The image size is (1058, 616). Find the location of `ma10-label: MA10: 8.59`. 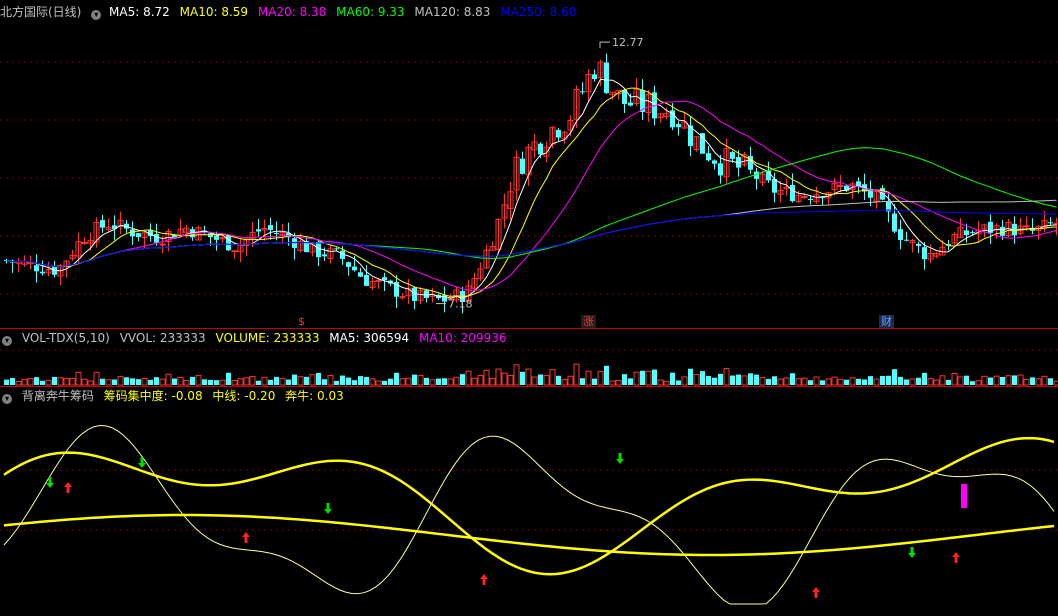

ma10-label: MA10: 8.59 is located at coordinates (214, 12).